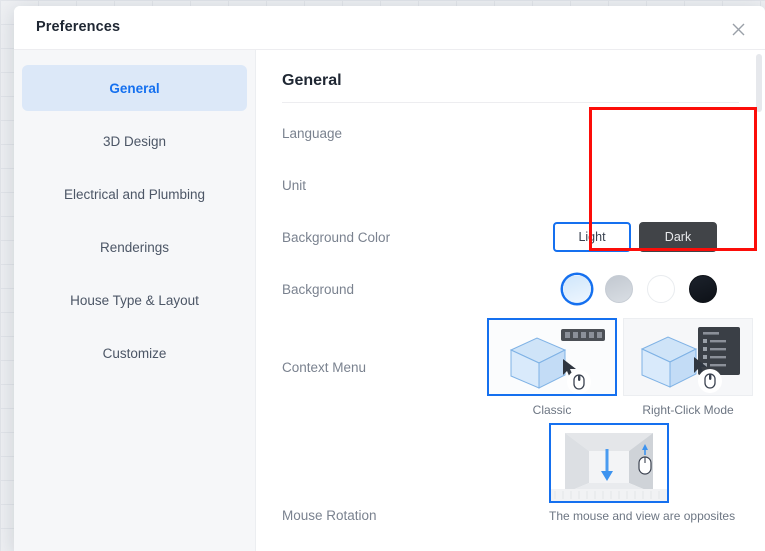 This screenshot has width=765, height=551. What do you see at coordinates (640, 289) in the screenshot?
I see `background-swatch-group` at bounding box center [640, 289].